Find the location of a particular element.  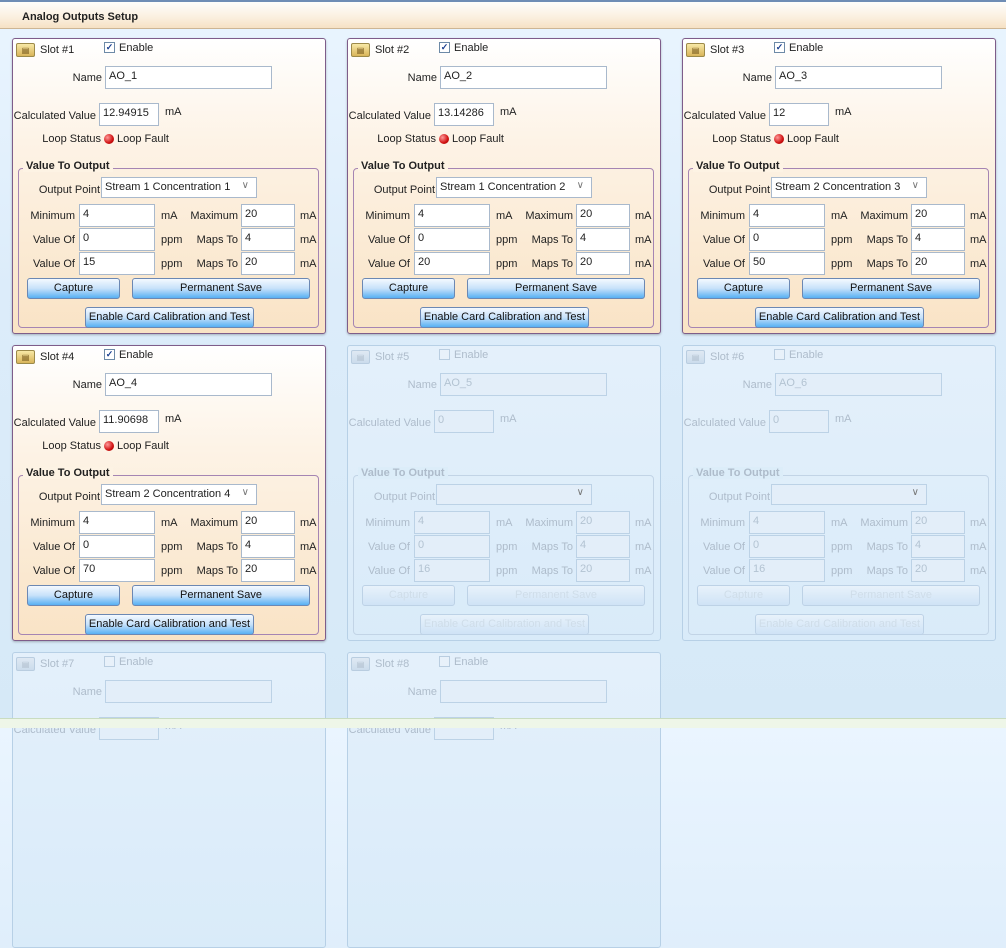

maximum-label: Maximum is located at coordinates (549, 523).